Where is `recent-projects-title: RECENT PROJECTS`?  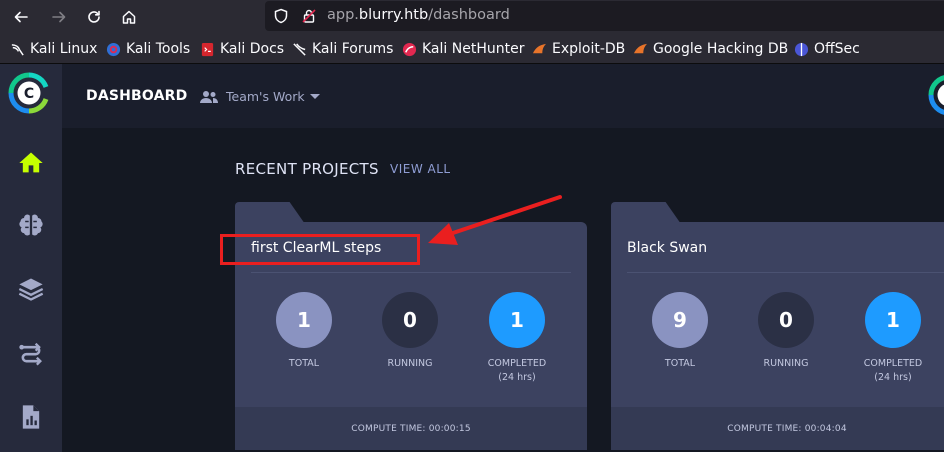 recent-projects-title: RECENT PROJECTS is located at coordinates (307, 169).